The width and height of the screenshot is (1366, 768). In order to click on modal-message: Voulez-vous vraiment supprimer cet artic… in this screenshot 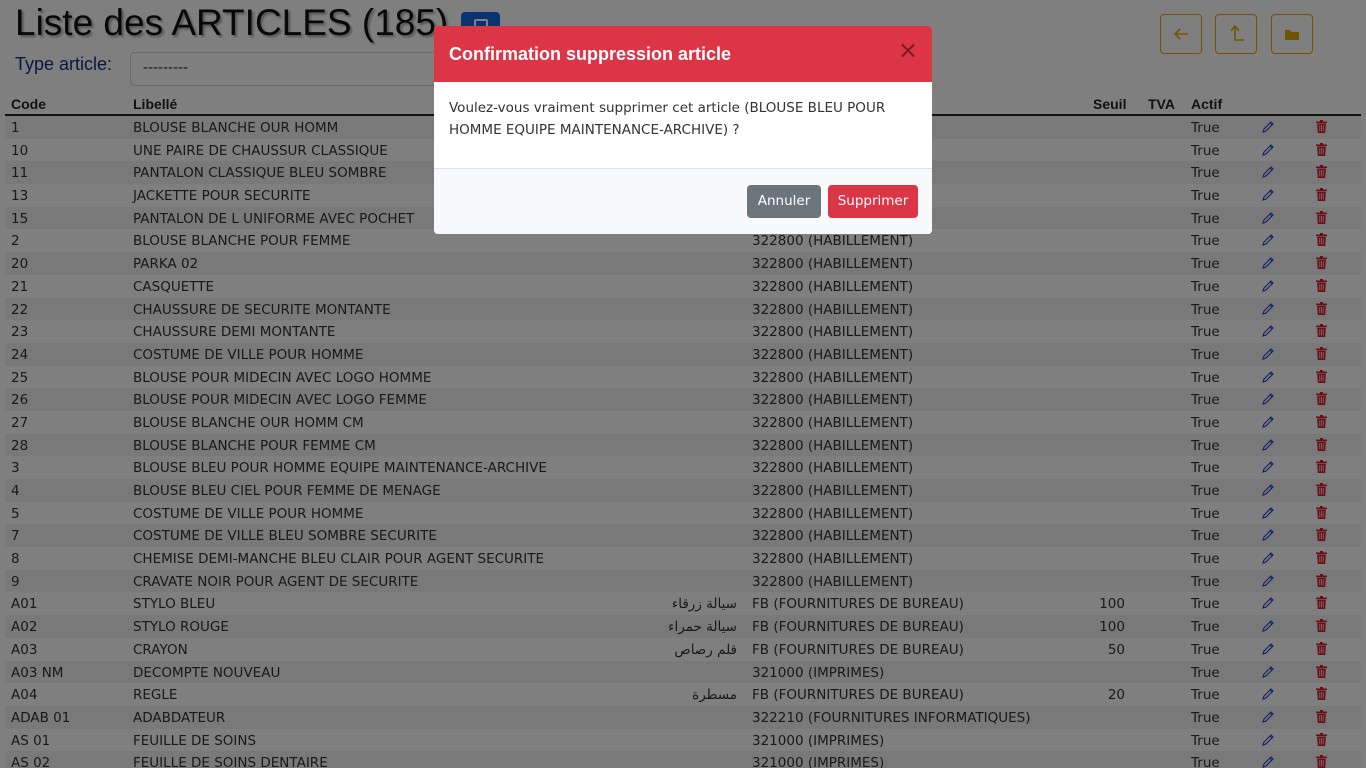, I will do `click(683, 125)`.